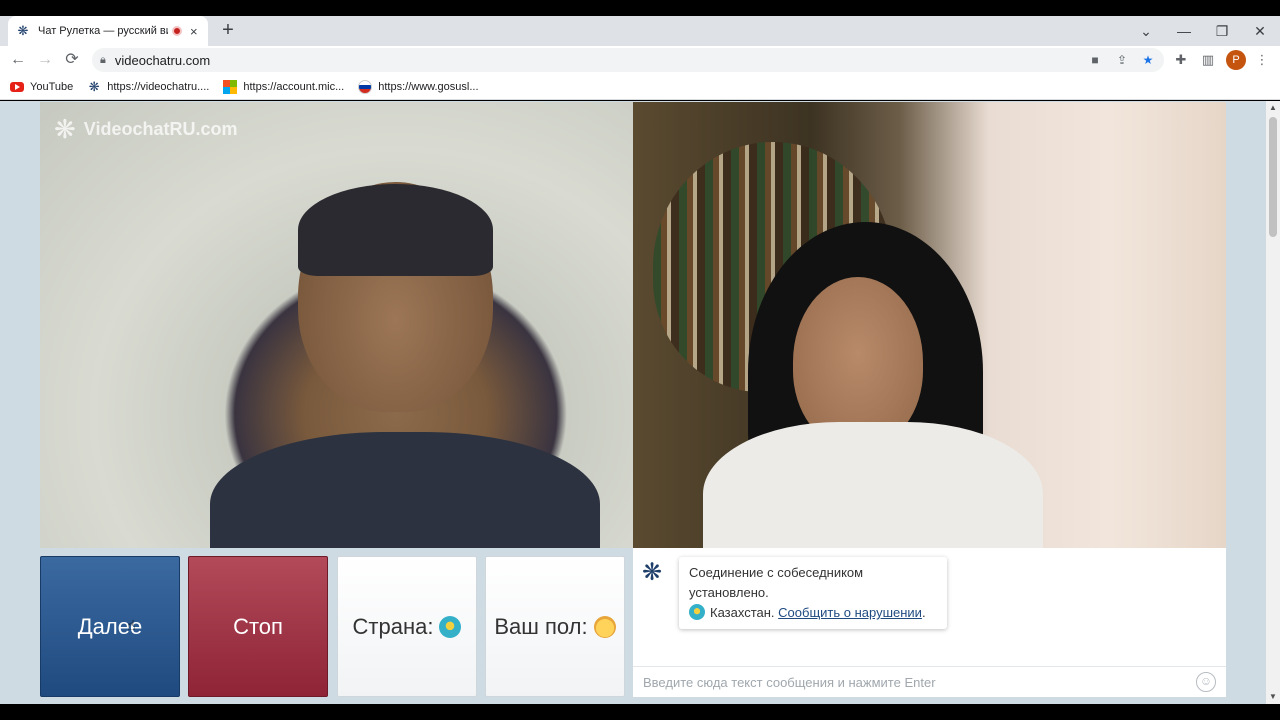  What do you see at coordinates (541, 626) in the screenshot?
I see `gender-button-label: Ваш пол:` at bounding box center [541, 626].